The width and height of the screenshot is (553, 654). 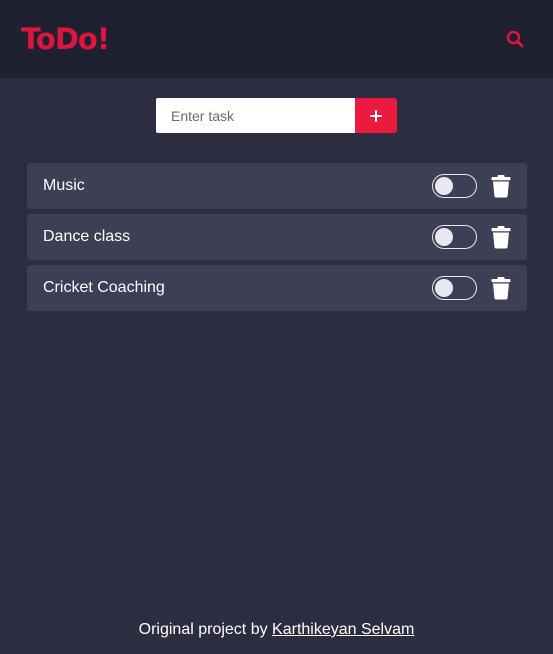 I want to click on footer: Original project by Karthikeyan Selvam, so click(x=276, y=630).